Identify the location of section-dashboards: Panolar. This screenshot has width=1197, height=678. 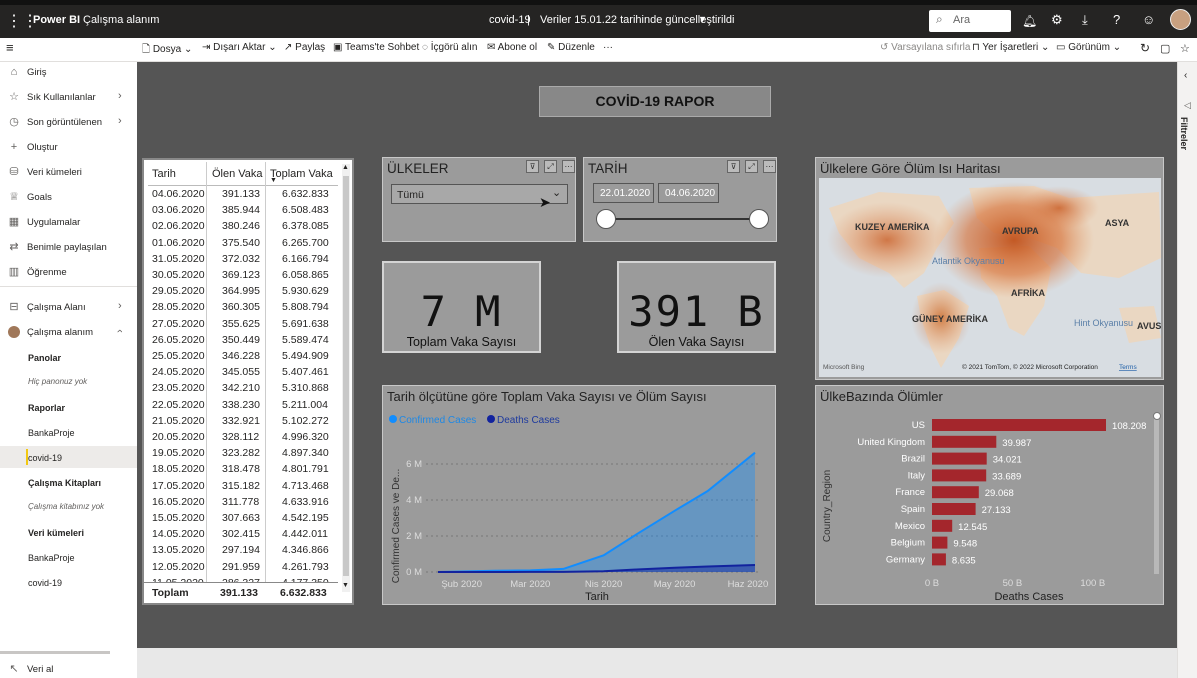
(44, 358).